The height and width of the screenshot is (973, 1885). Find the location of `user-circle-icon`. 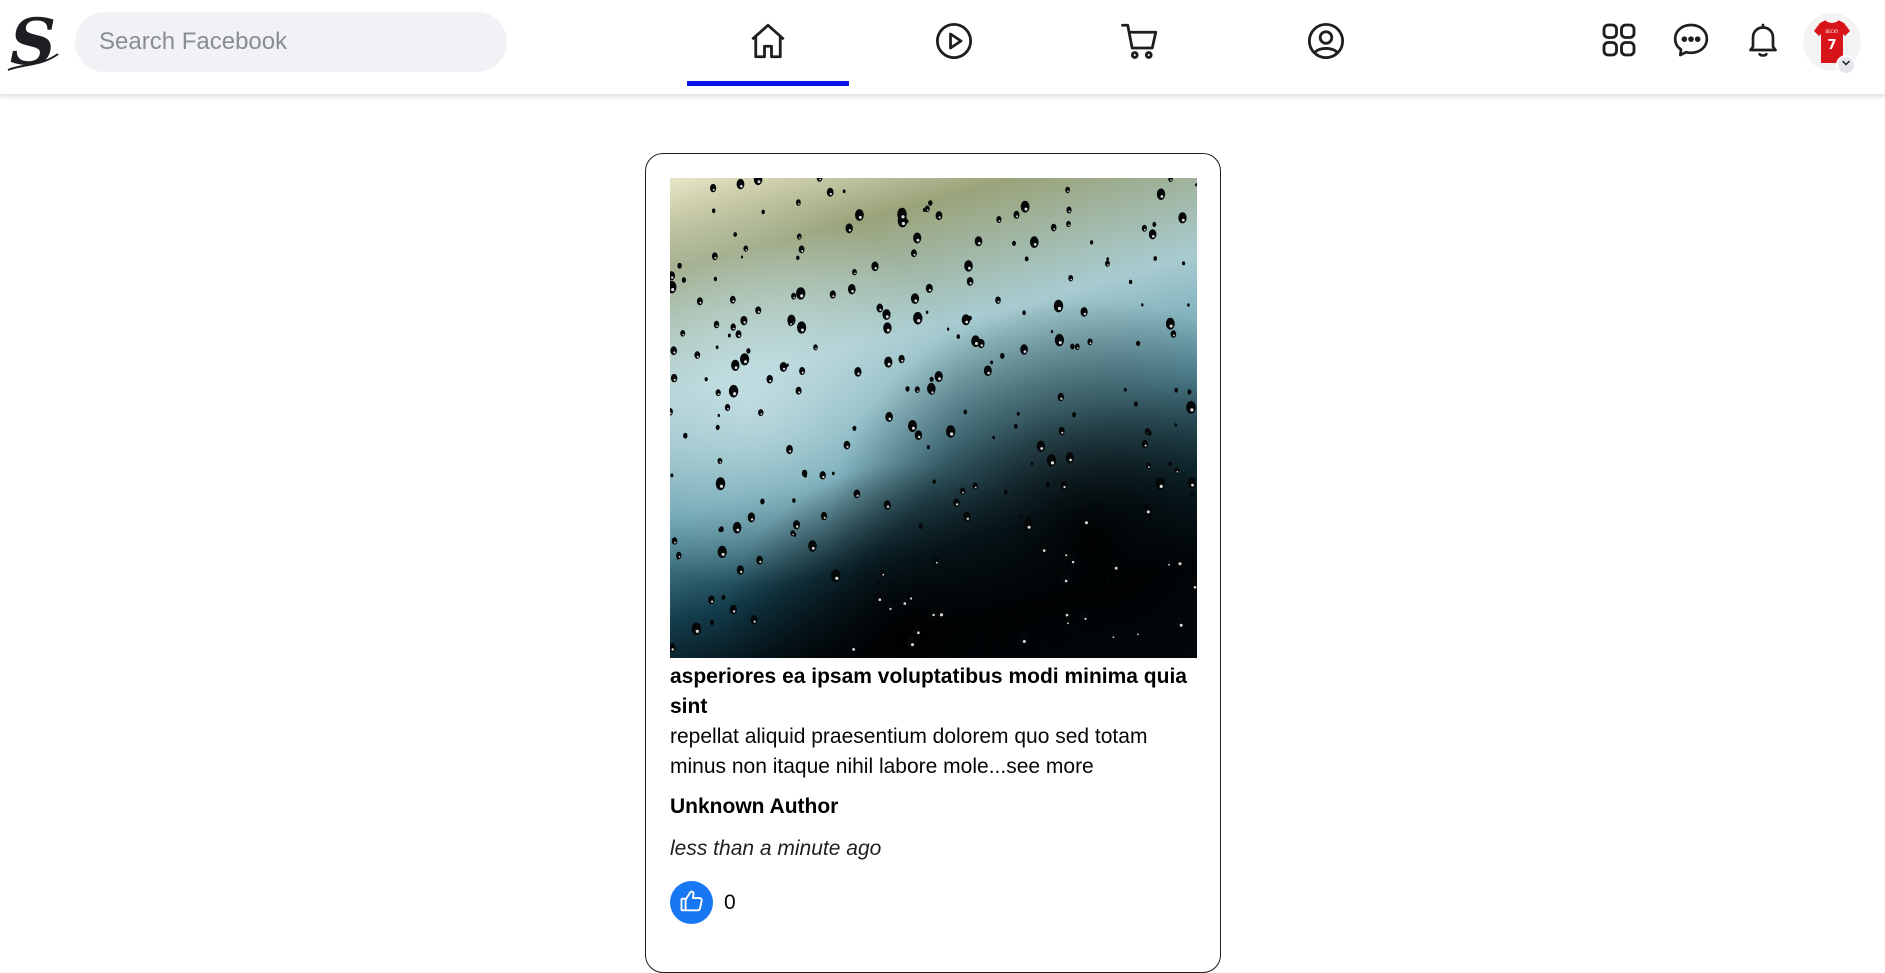

user-circle-icon is located at coordinates (1326, 43).